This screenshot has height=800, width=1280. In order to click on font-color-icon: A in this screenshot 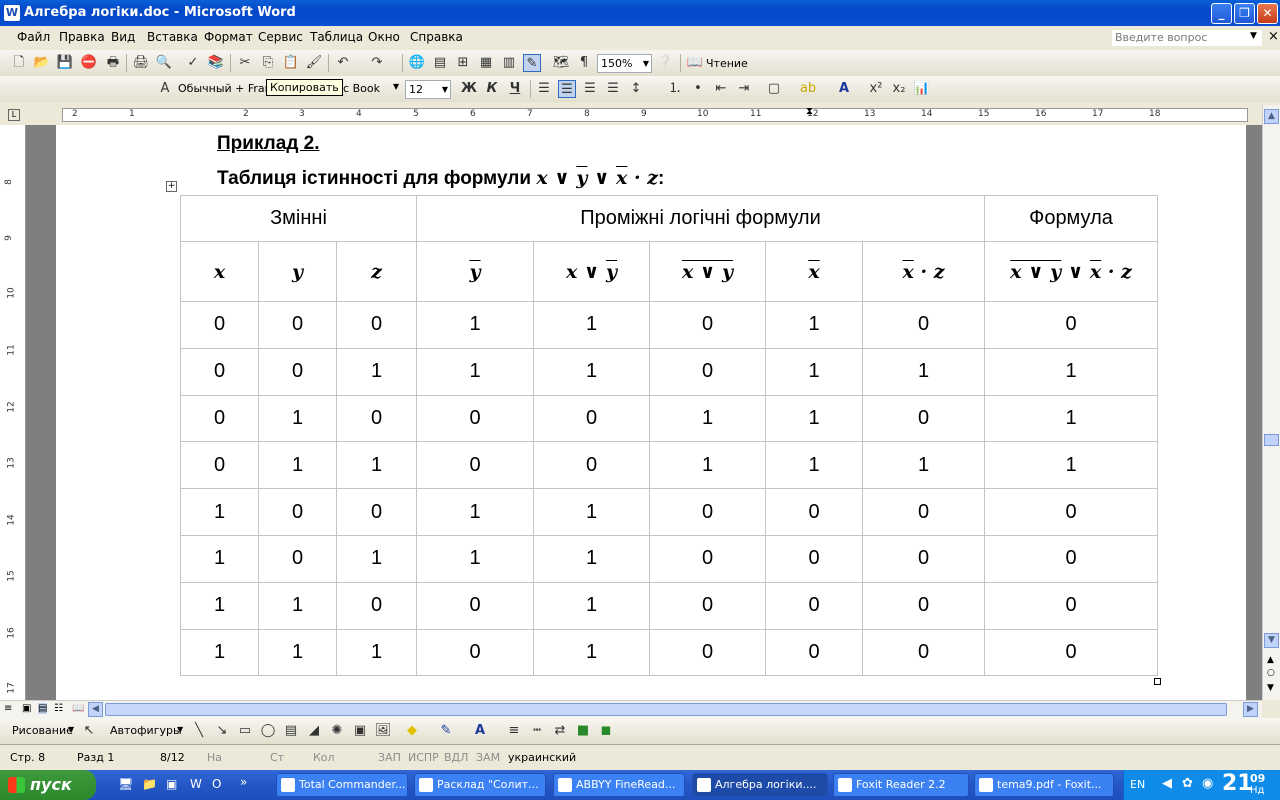, I will do `click(844, 89)`.